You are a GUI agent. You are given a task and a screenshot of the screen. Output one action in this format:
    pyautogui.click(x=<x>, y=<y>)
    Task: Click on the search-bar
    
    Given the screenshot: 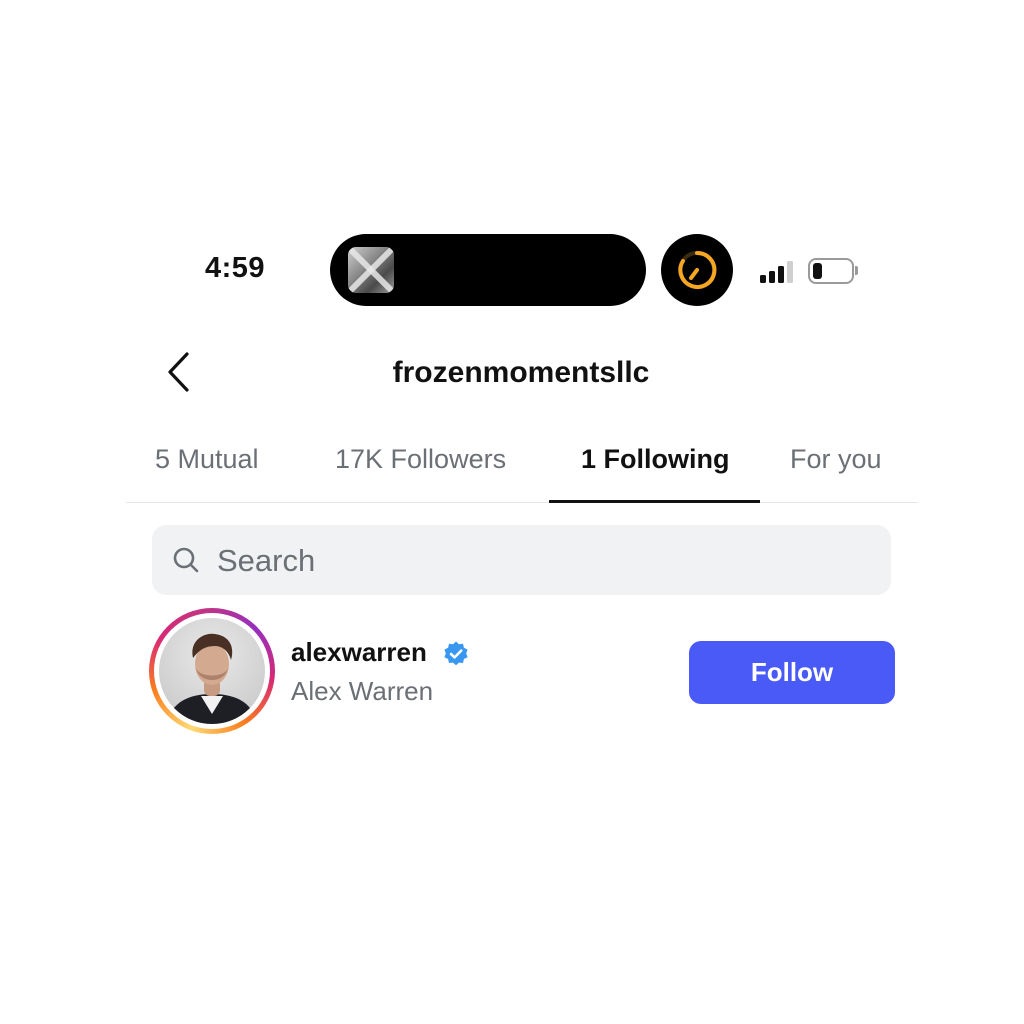 What is the action you would take?
    pyautogui.click(x=521, y=560)
    